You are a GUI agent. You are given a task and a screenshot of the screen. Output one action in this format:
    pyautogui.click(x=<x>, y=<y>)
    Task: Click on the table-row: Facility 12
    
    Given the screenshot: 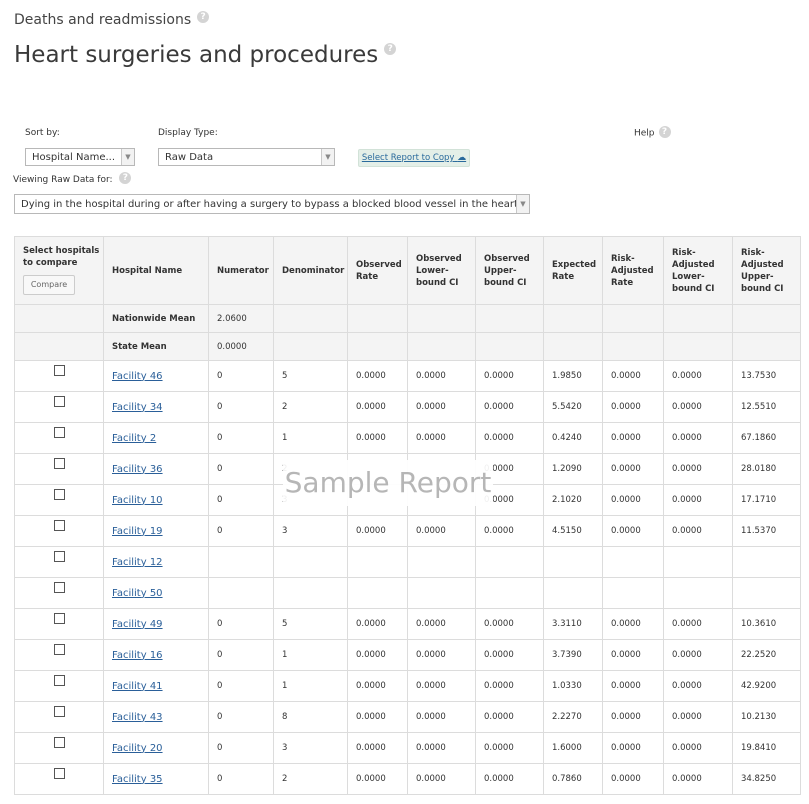 What is the action you would take?
    pyautogui.click(x=407, y=562)
    